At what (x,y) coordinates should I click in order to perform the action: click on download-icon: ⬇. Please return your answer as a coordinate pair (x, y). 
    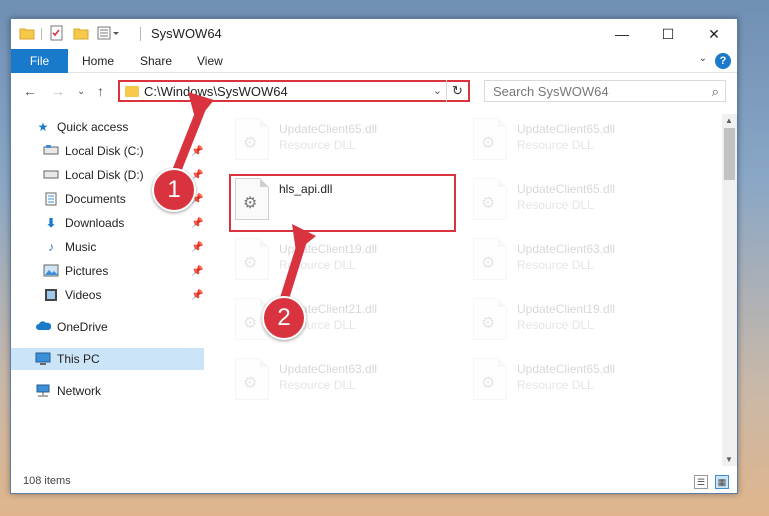
    Looking at the image, I should click on (51, 223).